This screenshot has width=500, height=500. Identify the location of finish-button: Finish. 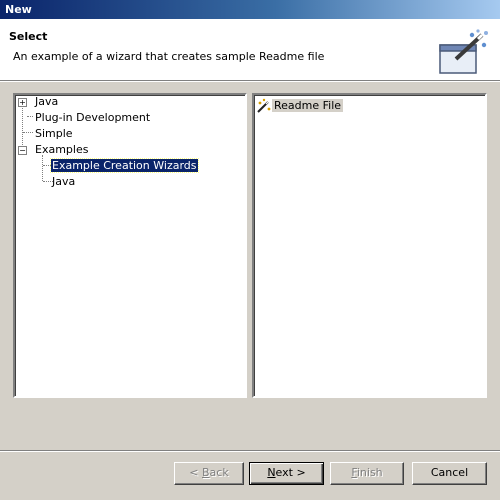
(367, 473).